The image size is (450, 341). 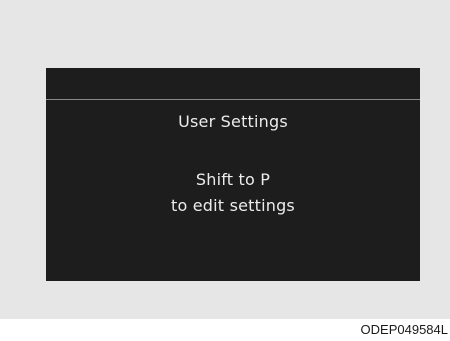 I want to click on screen-message: Shift to P to edit settings, so click(x=233, y=193).